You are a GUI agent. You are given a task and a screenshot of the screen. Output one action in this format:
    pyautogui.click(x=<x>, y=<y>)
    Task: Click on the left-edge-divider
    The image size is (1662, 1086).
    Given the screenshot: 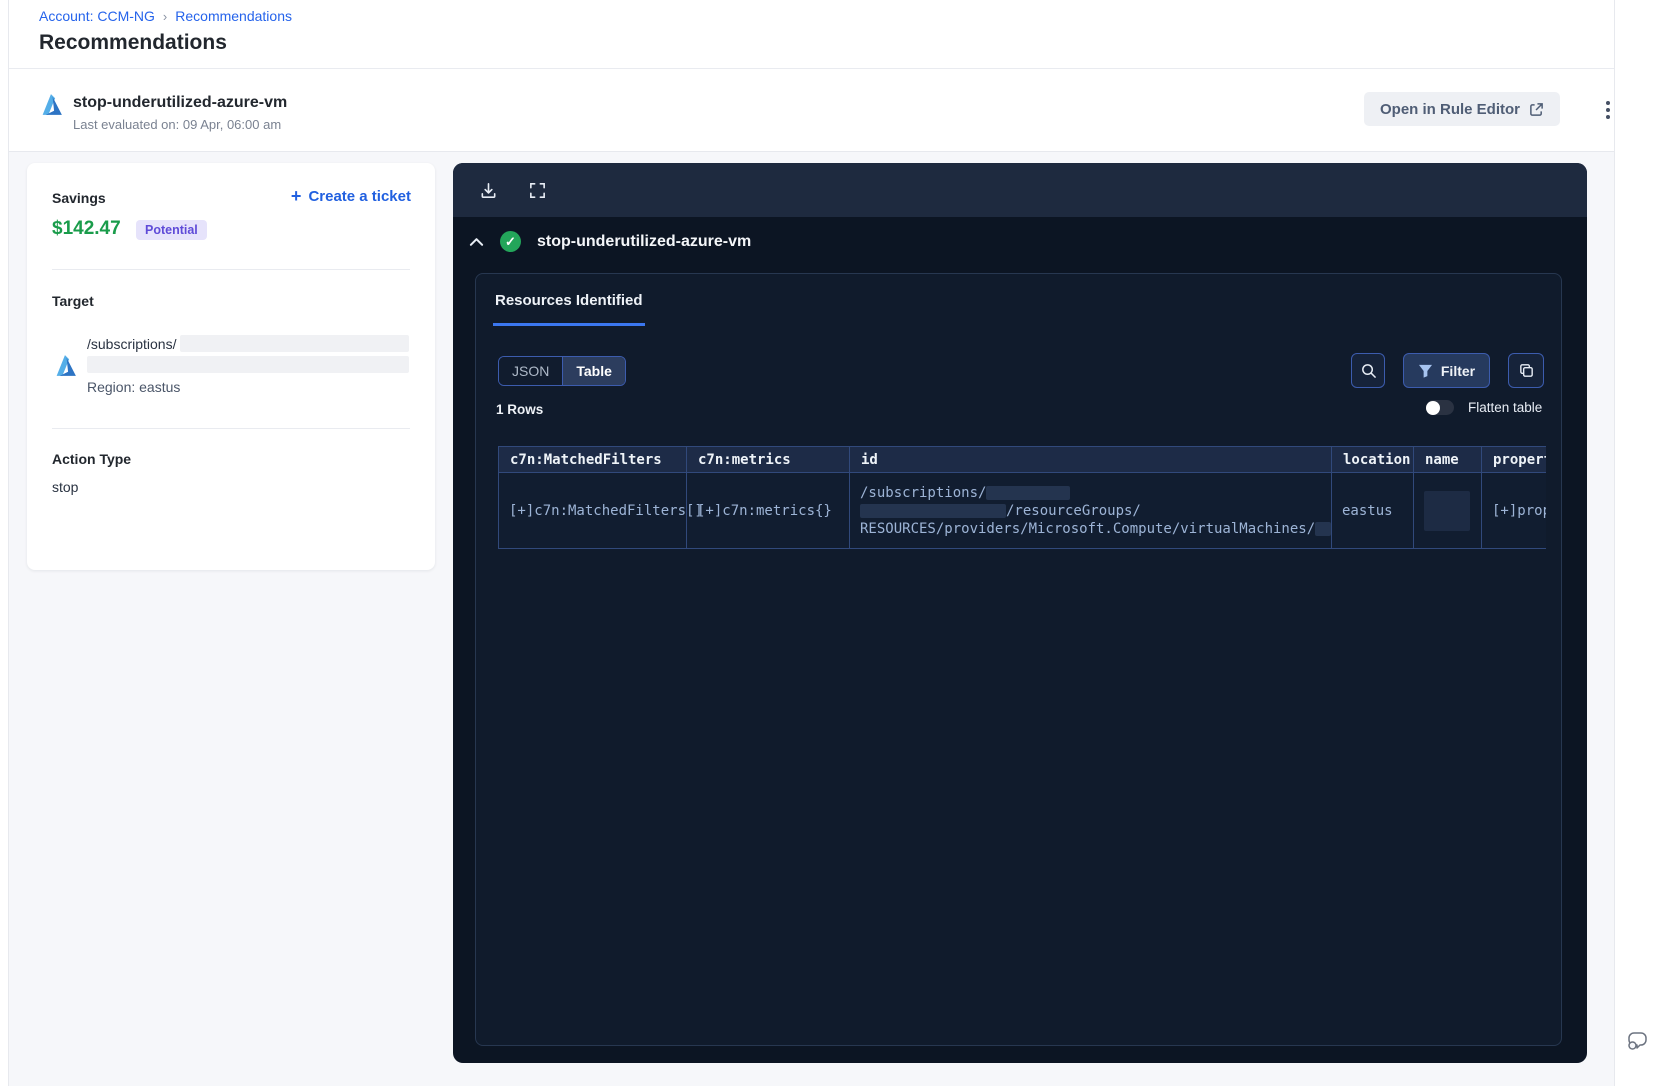 What is the action you would take?
    pyautogui.click(x=4, y=543)
    